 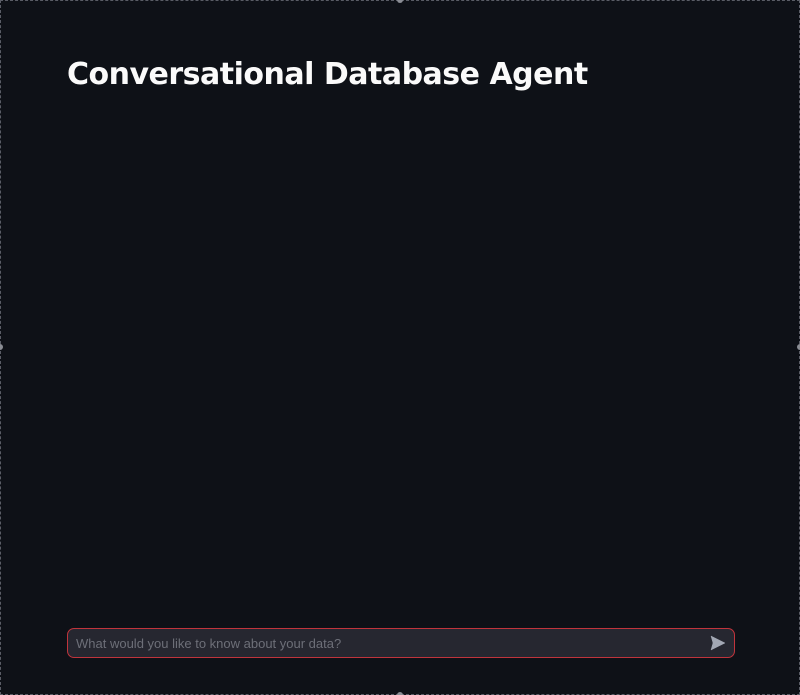 What do you see at coordinates (385, 643) in the screenshot?
I see `chat-input` at bounding box center [385, 643].